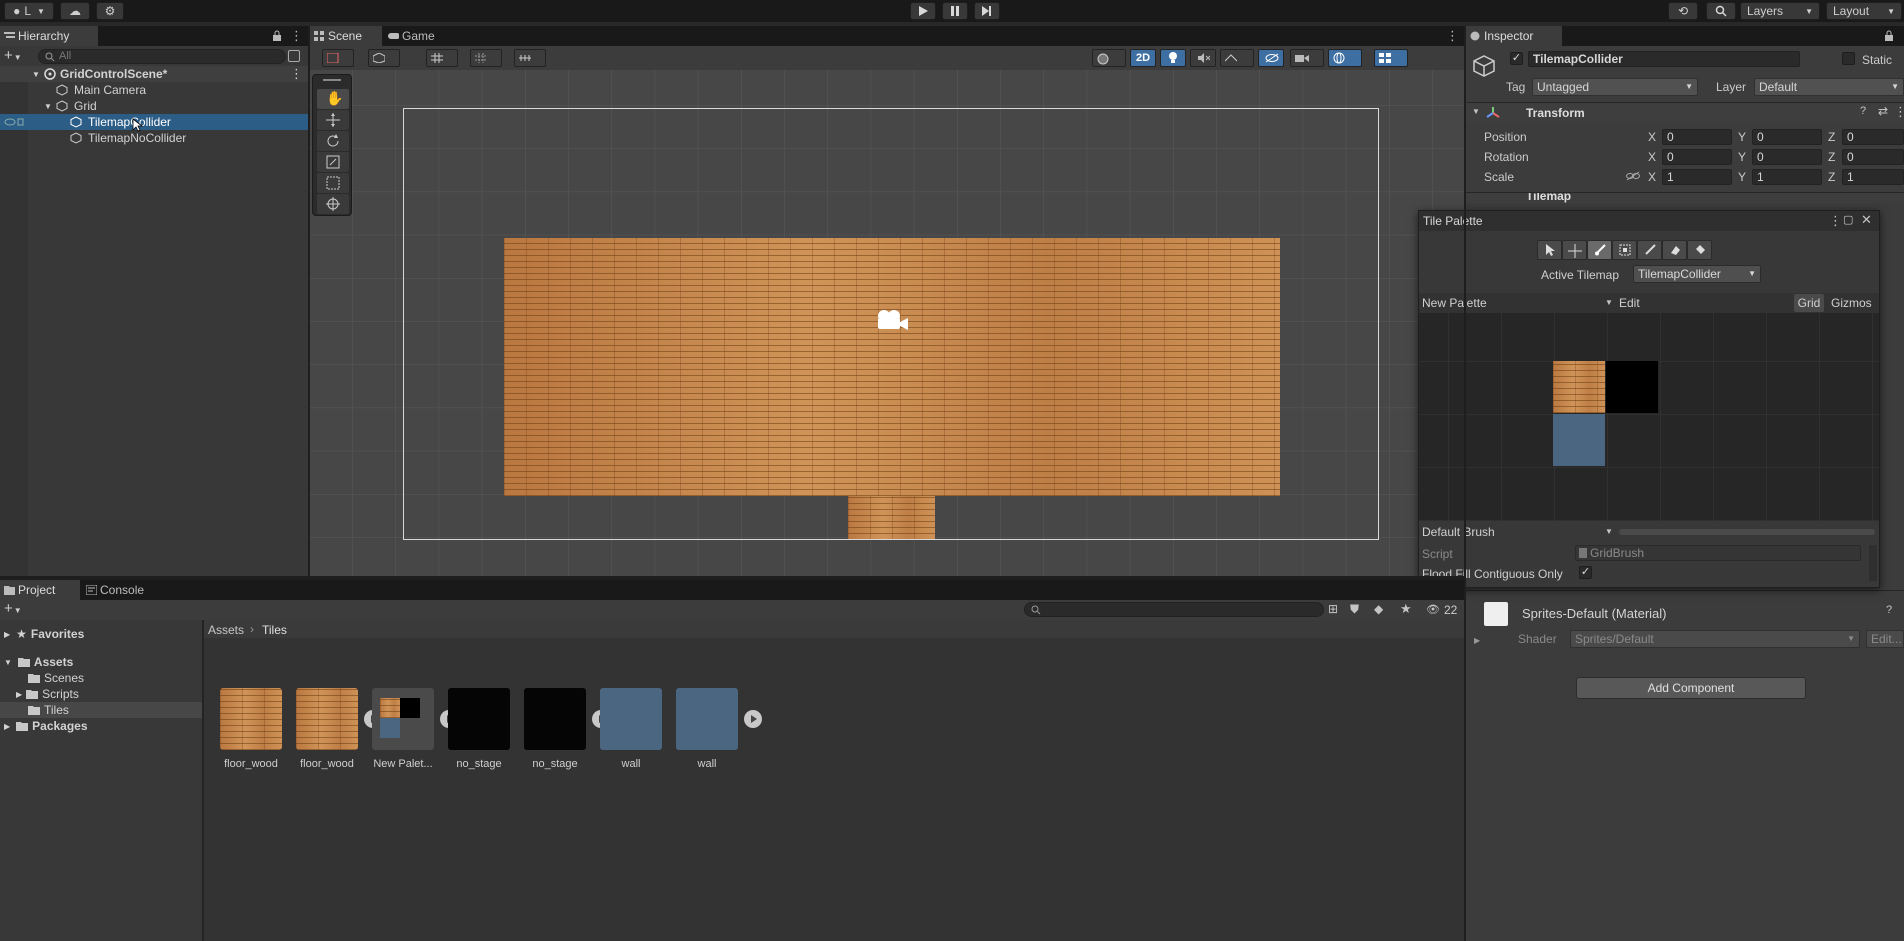 This screenshot has height=941, width=1904. Describe the element at coordinates (1721, 11) in the screenshot. I see `search-button` at that location.